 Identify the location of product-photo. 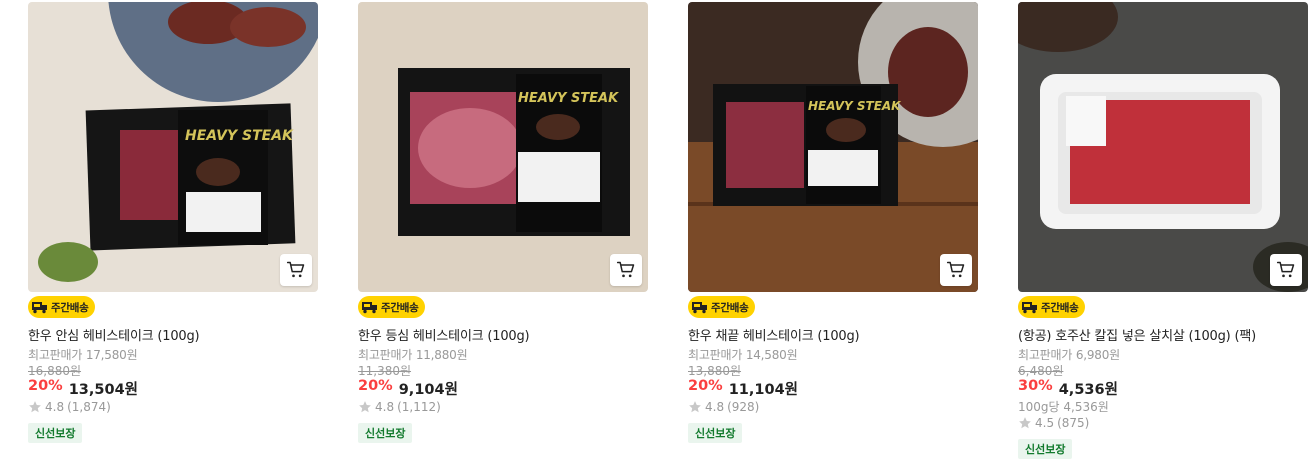
(1163, 147).